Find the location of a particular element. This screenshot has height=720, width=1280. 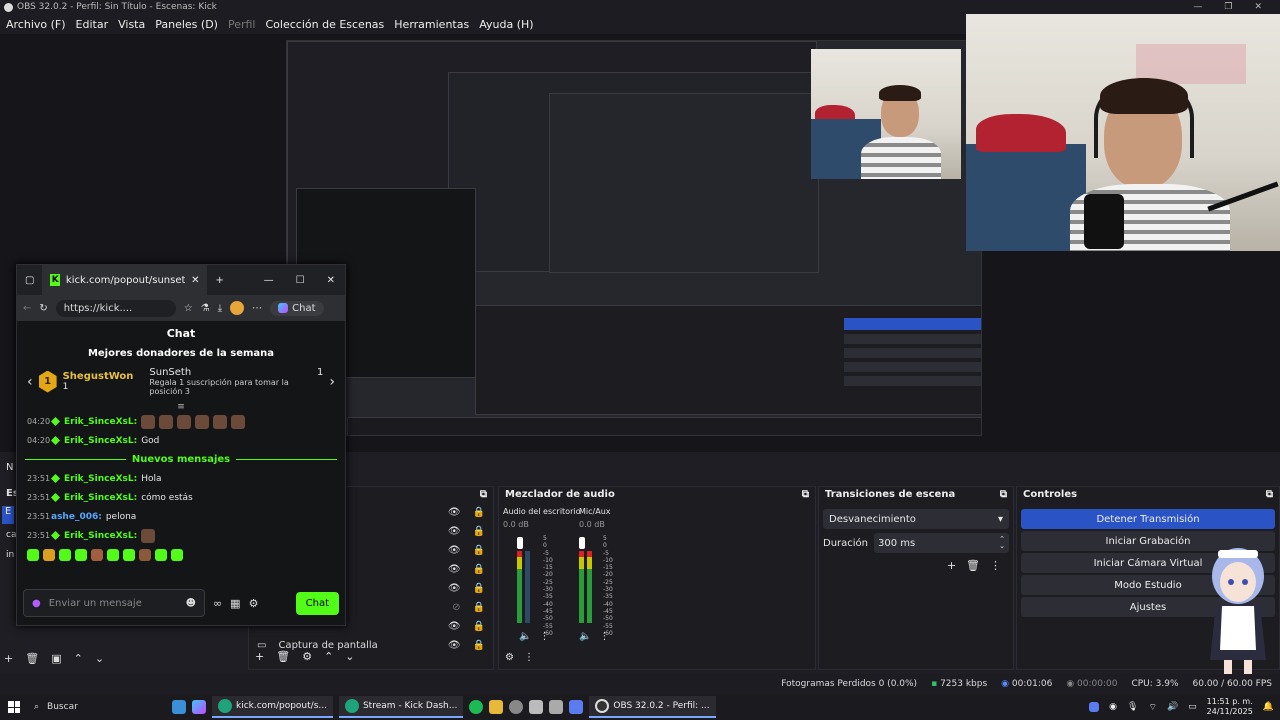

windows-start-icon is located at coordinates (14, 707).